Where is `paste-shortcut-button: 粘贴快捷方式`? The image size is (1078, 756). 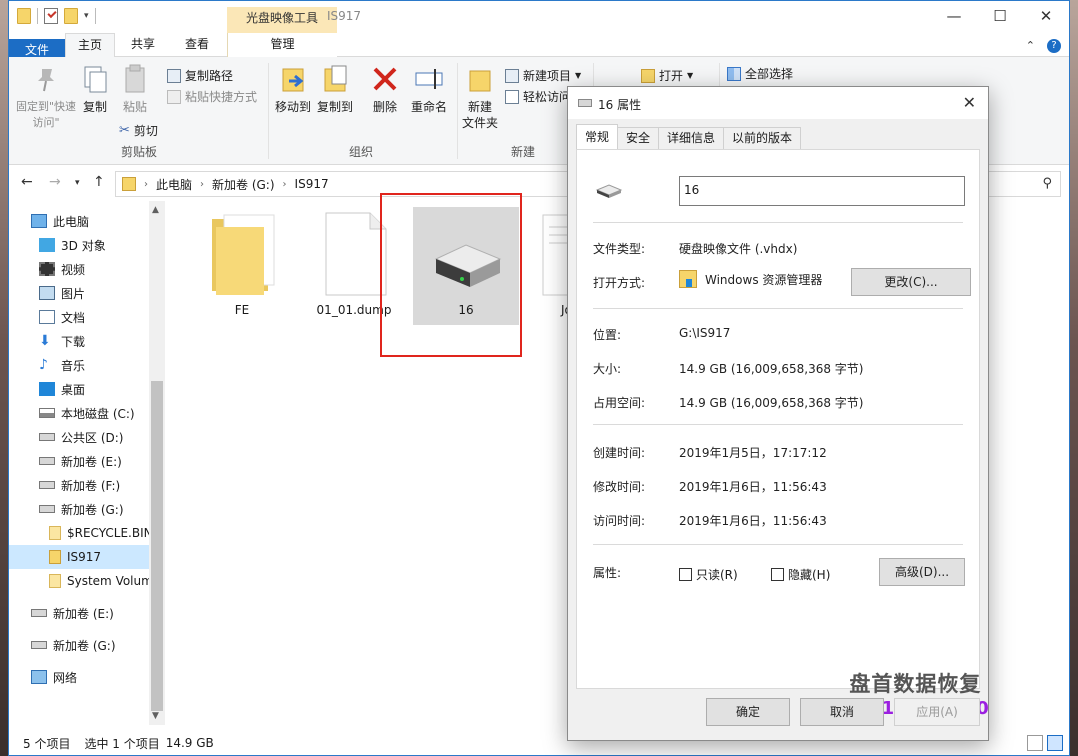
paste-shortcut-button: 粘贴快捷方式 is located at coordinates (212, 96).